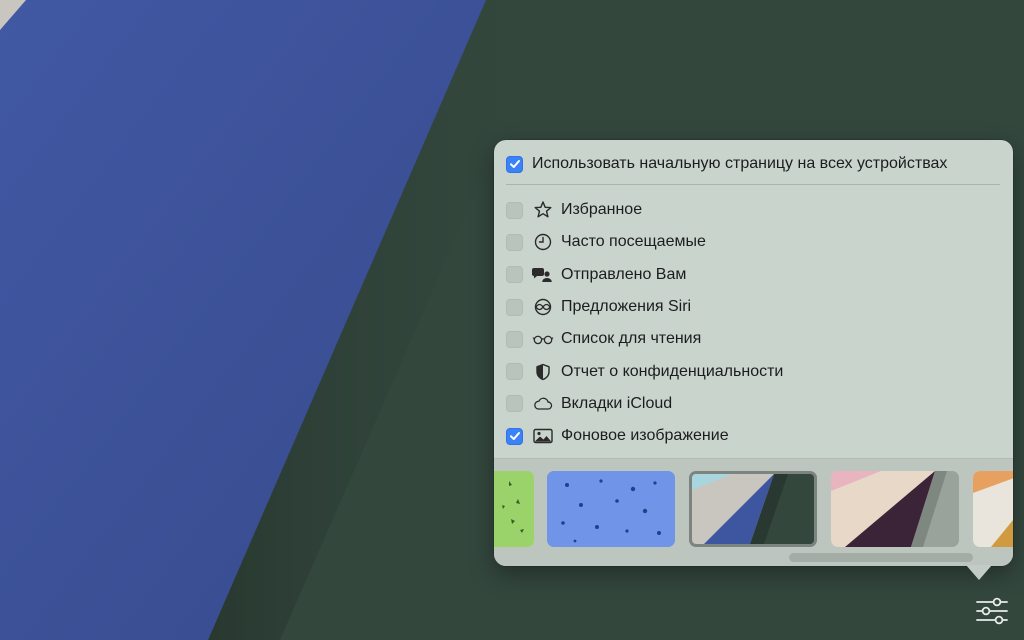 This screenshot has height=640, width=1024. What do you see at coordinates (514, 242) in the screenshot?
I see `frequently-visited-checkbox` at bounding box center [514, 242].